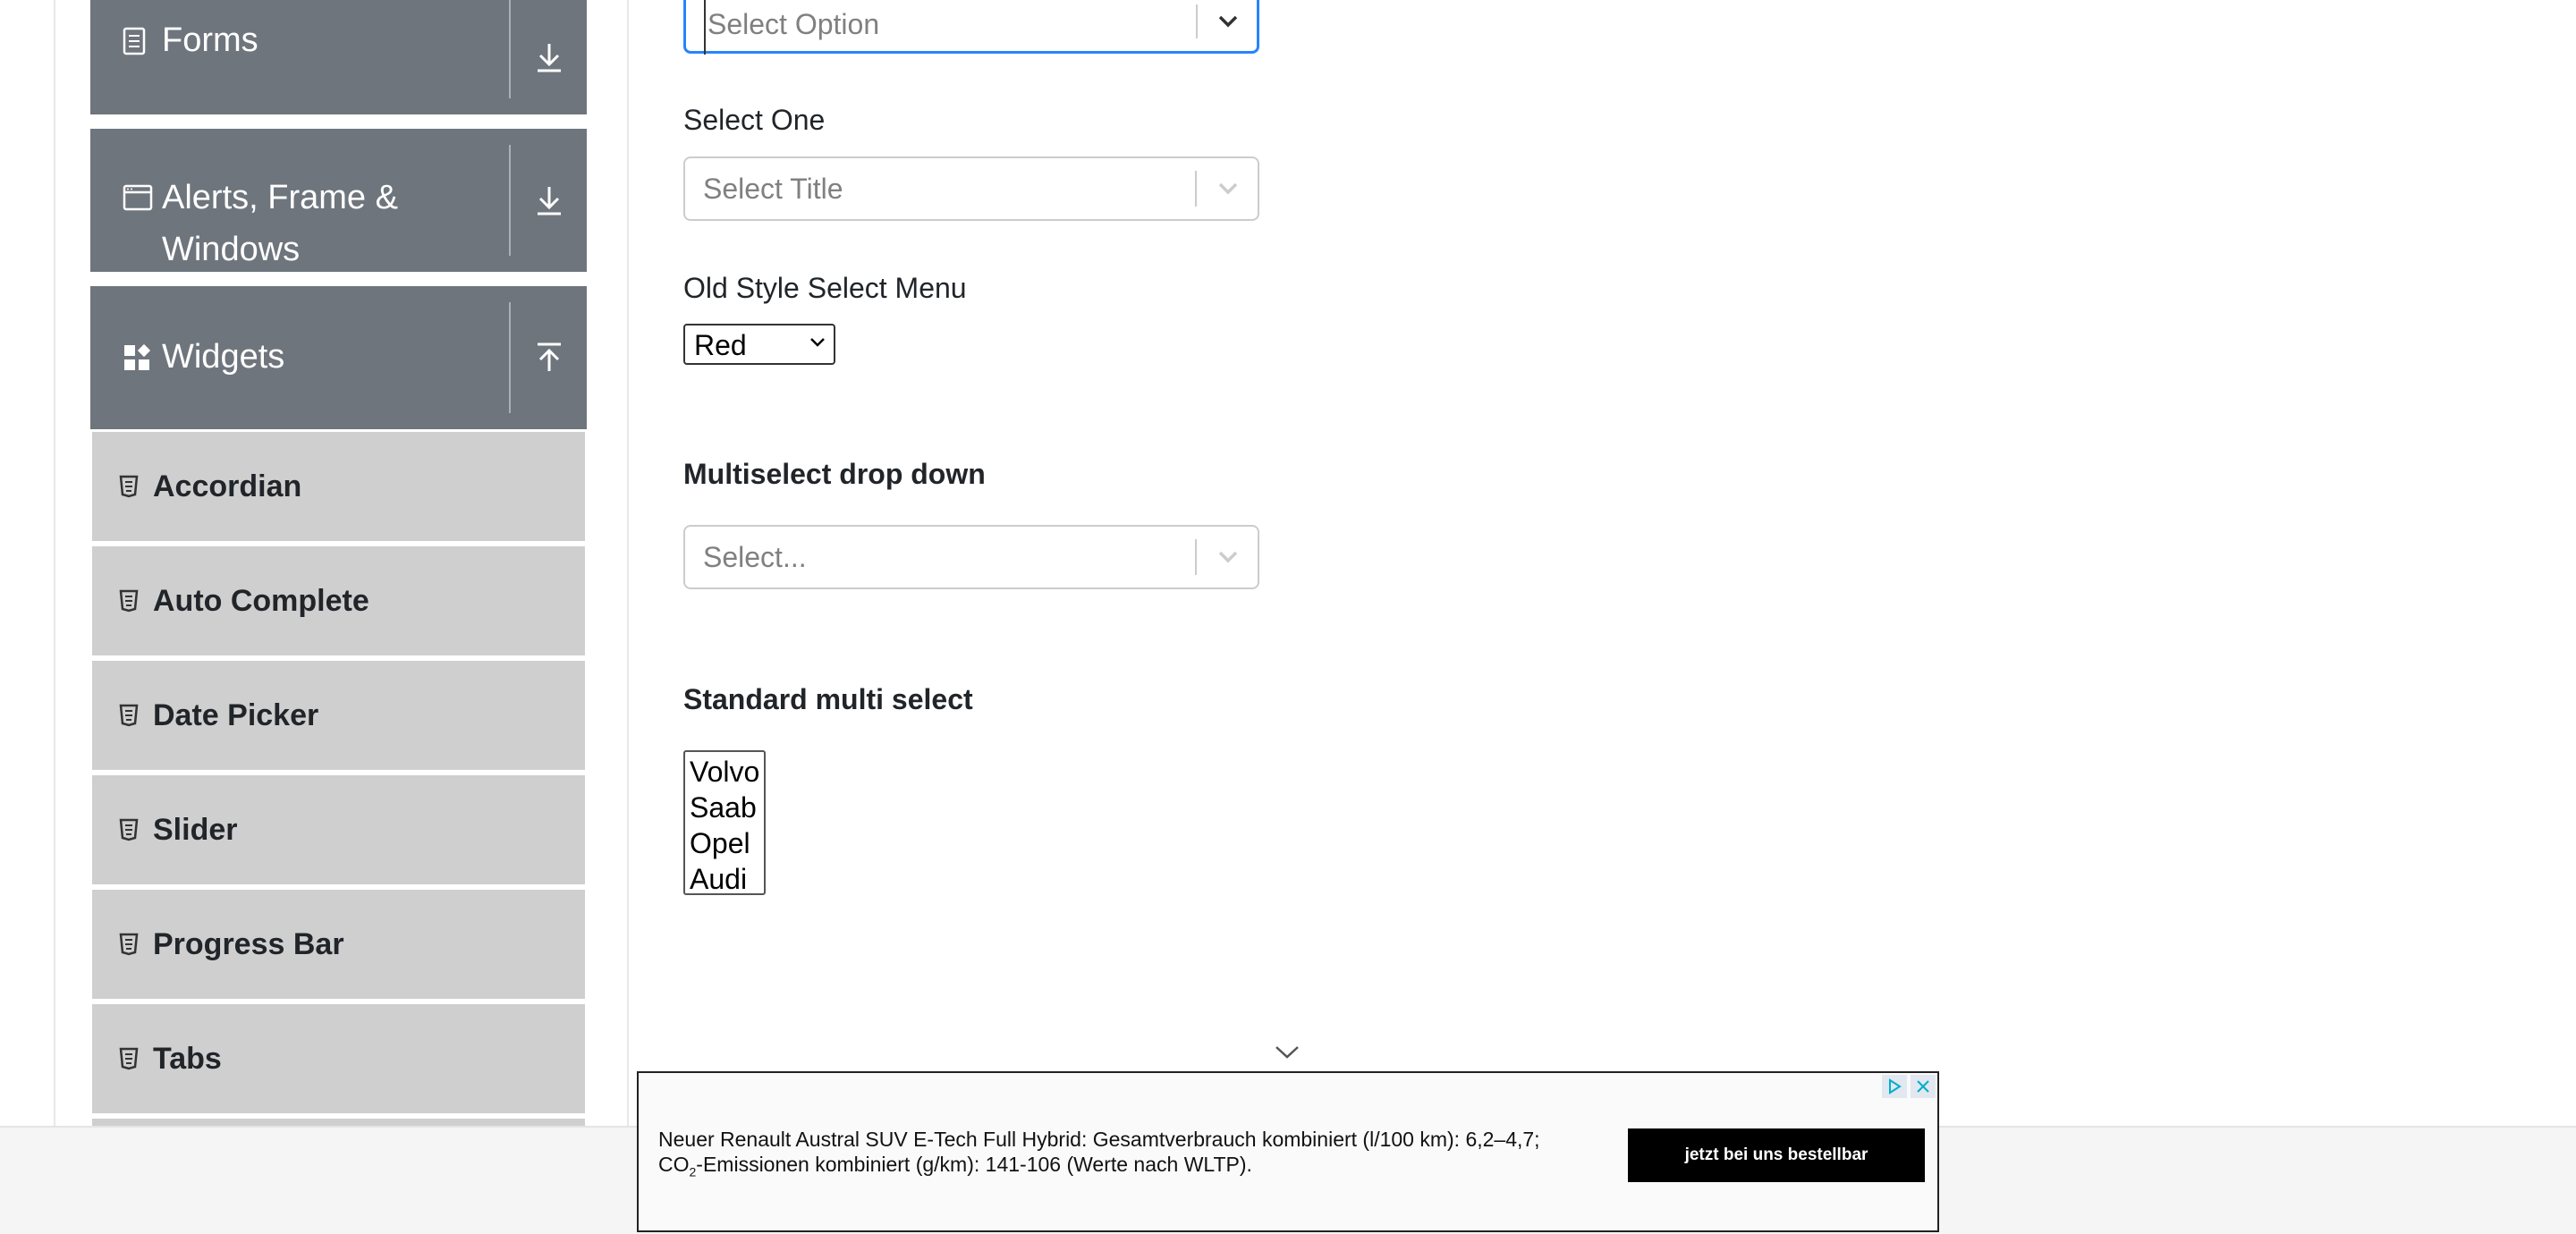 The image size is (2576, 1234). Describe the element at coordinates (261, 600) in the screenshot. I see `sidebar-item-label: Auto Complete` at that location.